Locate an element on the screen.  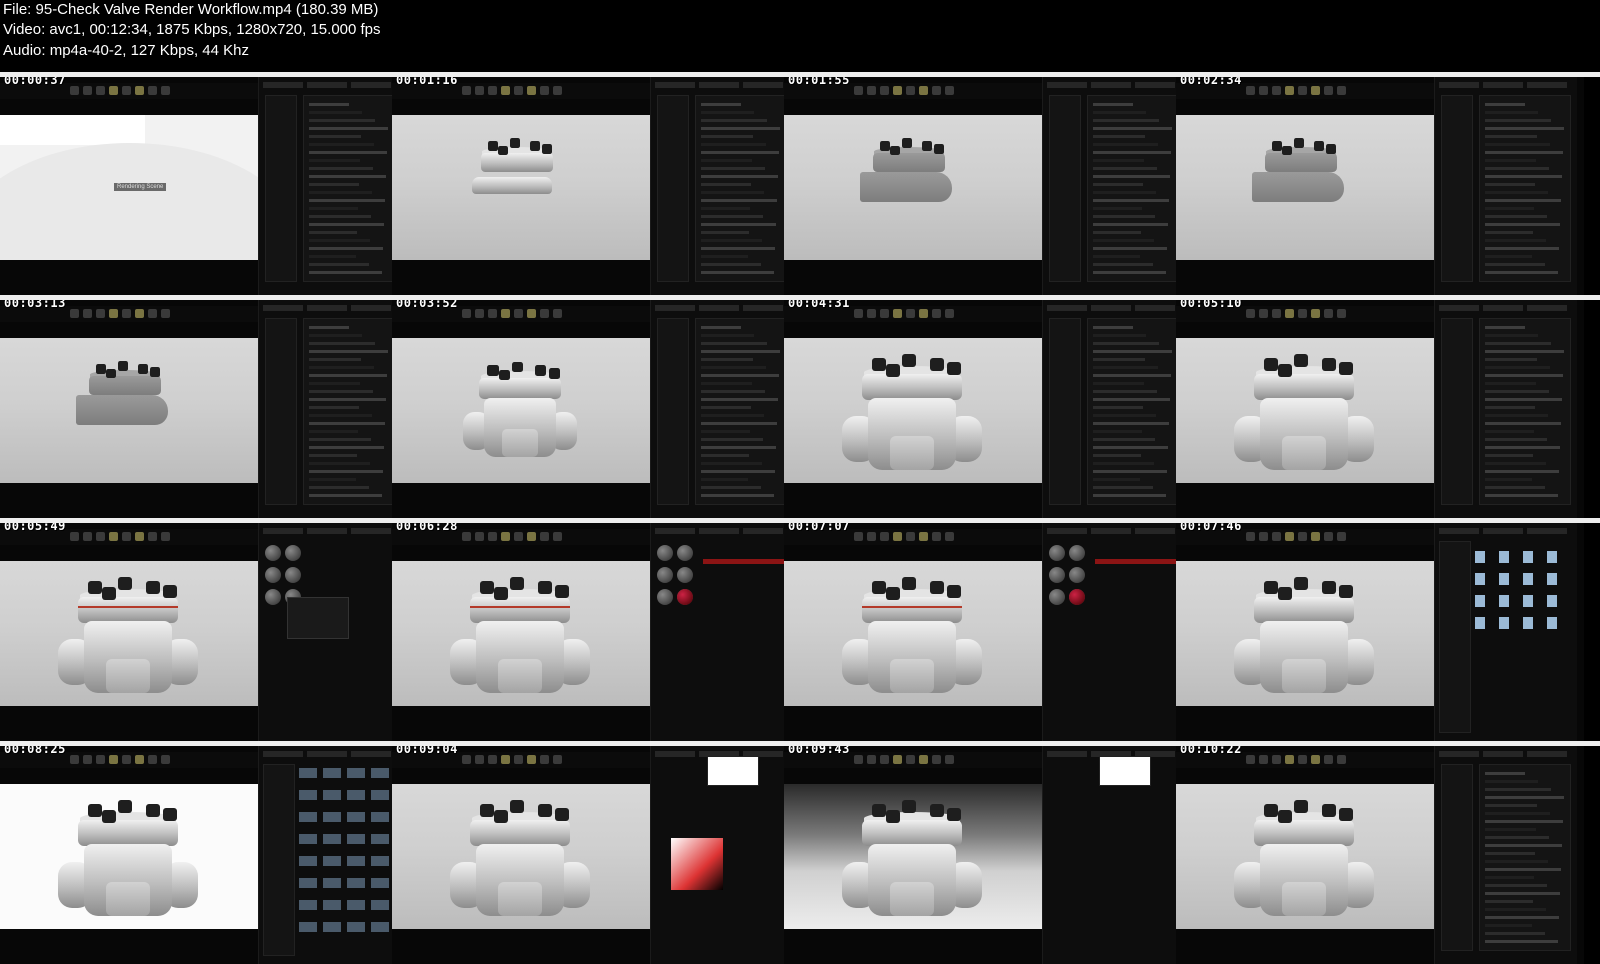
thumbnail-timestamp: 00:05:49 is located at coordinates (35, 528).